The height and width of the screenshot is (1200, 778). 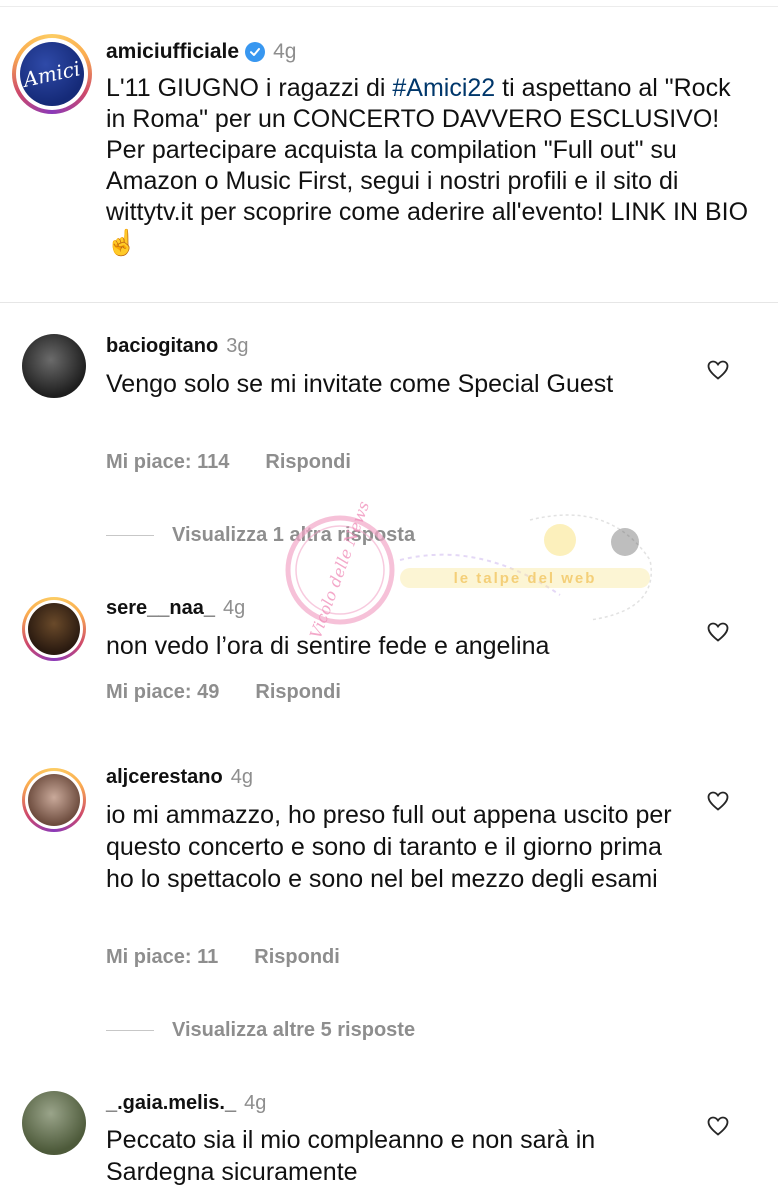 I want to click on view-replies-button: Visualizza 1 altra risposta, so click(x=260, y=535).